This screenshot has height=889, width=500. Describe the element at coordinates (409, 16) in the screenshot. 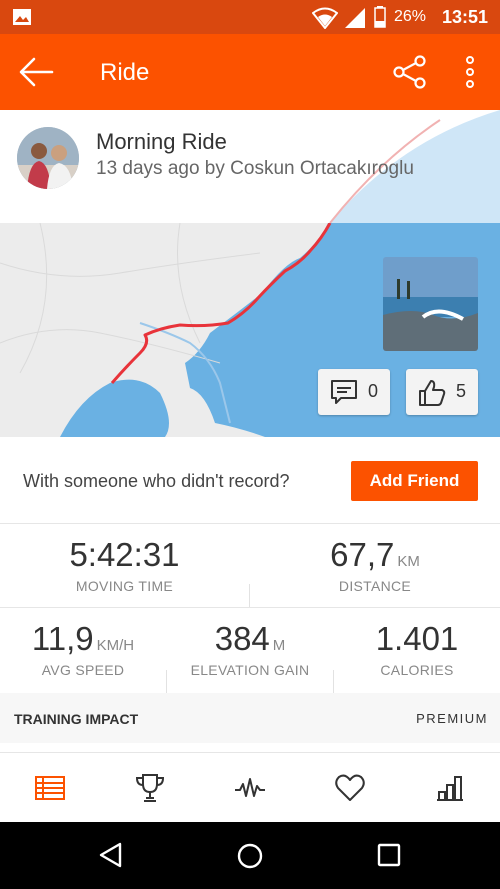

I see `battery-percent: 26%` at that location.